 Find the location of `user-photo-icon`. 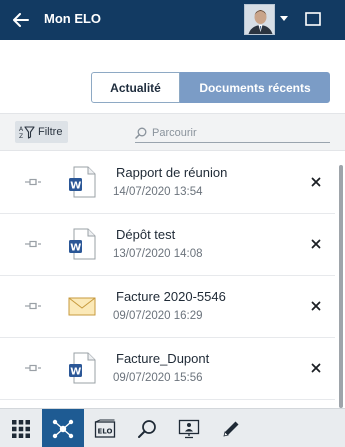

user-photo-icon is located at coordinates (259, 19).